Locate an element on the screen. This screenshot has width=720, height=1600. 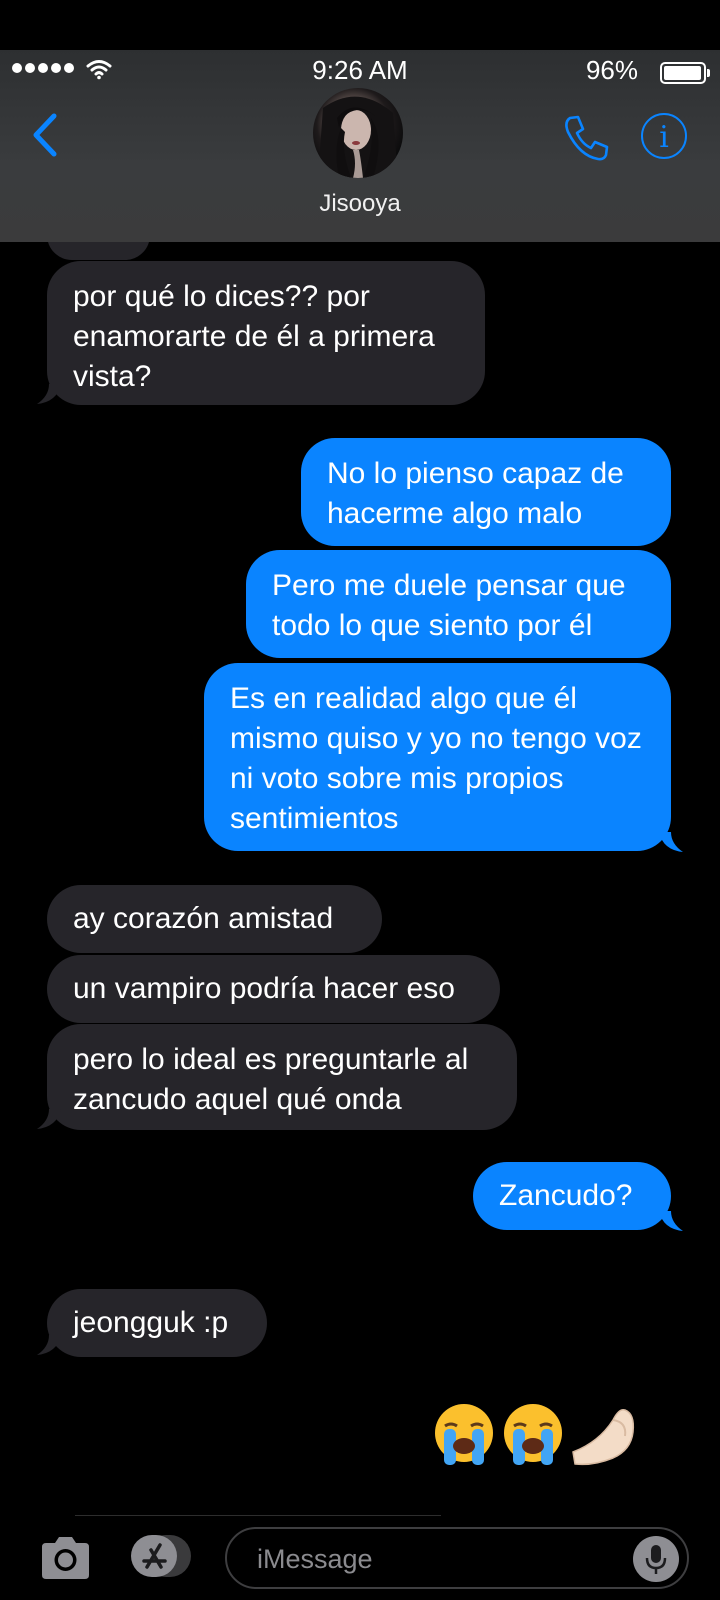
contact-avatar is located at coordinates (358, 133).